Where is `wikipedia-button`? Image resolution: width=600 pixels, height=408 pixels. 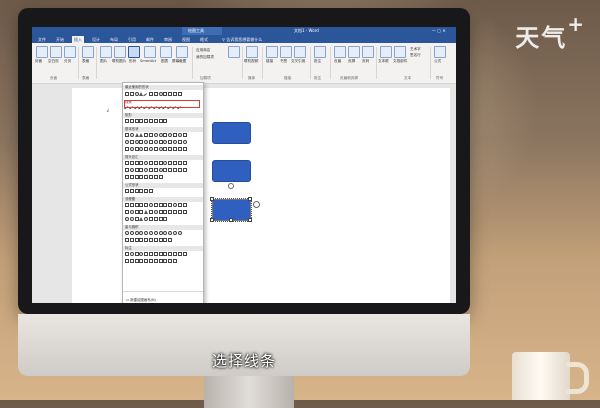
wikipedia-button is located at coordinates (234, 52).